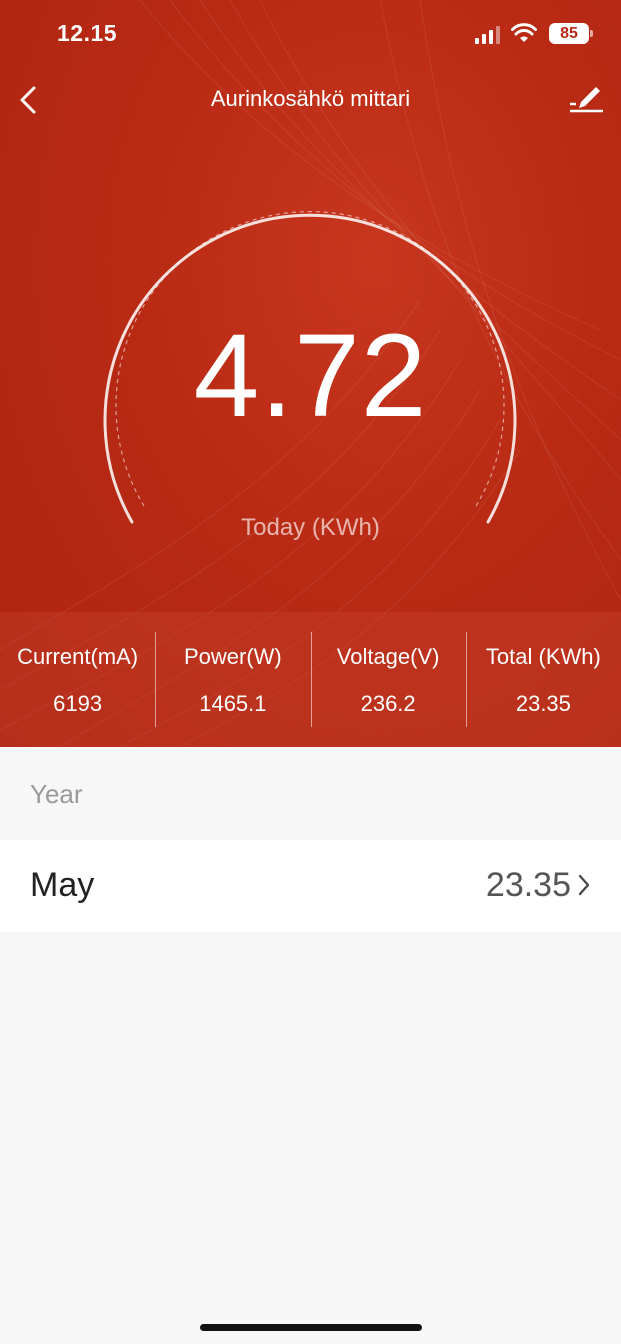 Image resolution: width=621 pixels, height=1344 pixels. Describe the element at coordinates (77, 679) in the screenshot. I see `metric-current: Current(mA) 6193` at that location.